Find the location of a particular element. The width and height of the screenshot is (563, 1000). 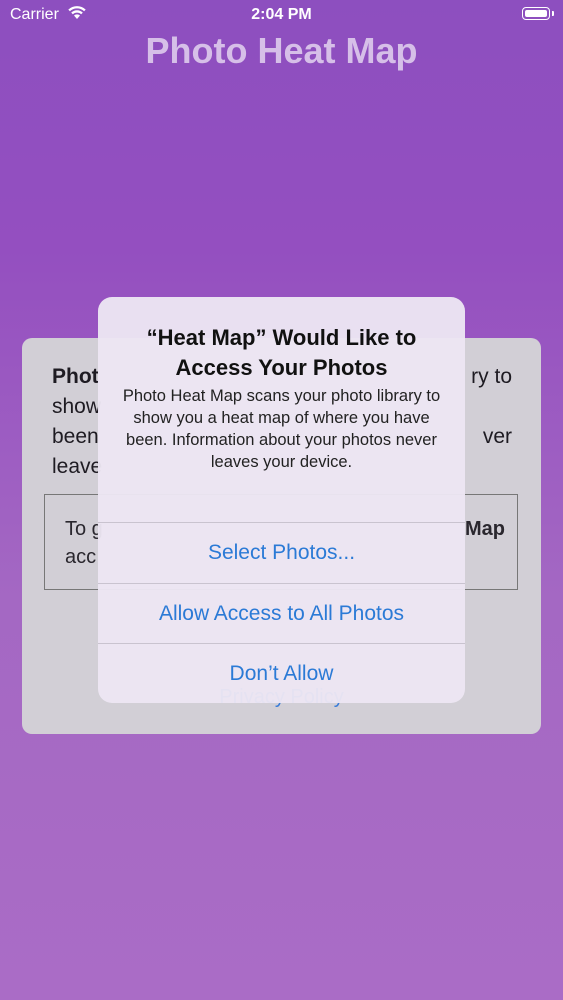

status-time: 2:04 PM is located at coordinates (281, 14).